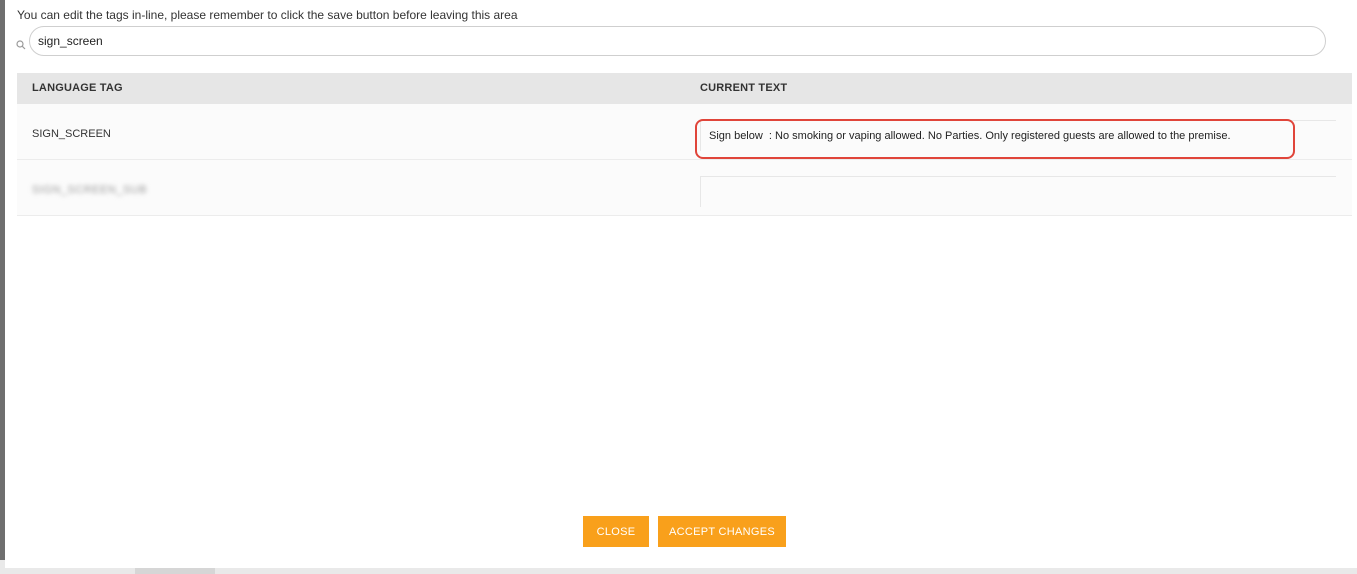 The width and height of the screenshot is (1357, 574). Describe the element at coordinates (77, 88) in the screenshot. I see `column-header-language-tag: LANGUAGE TAG` at that location.